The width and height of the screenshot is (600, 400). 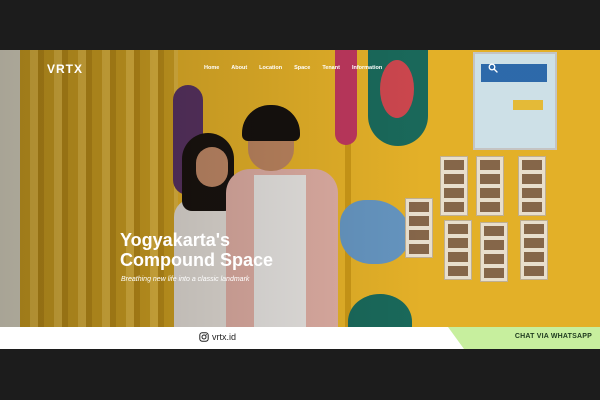 I want to click on hero-title-line-1: Yogyakarta's, so click(x=175, y=240).